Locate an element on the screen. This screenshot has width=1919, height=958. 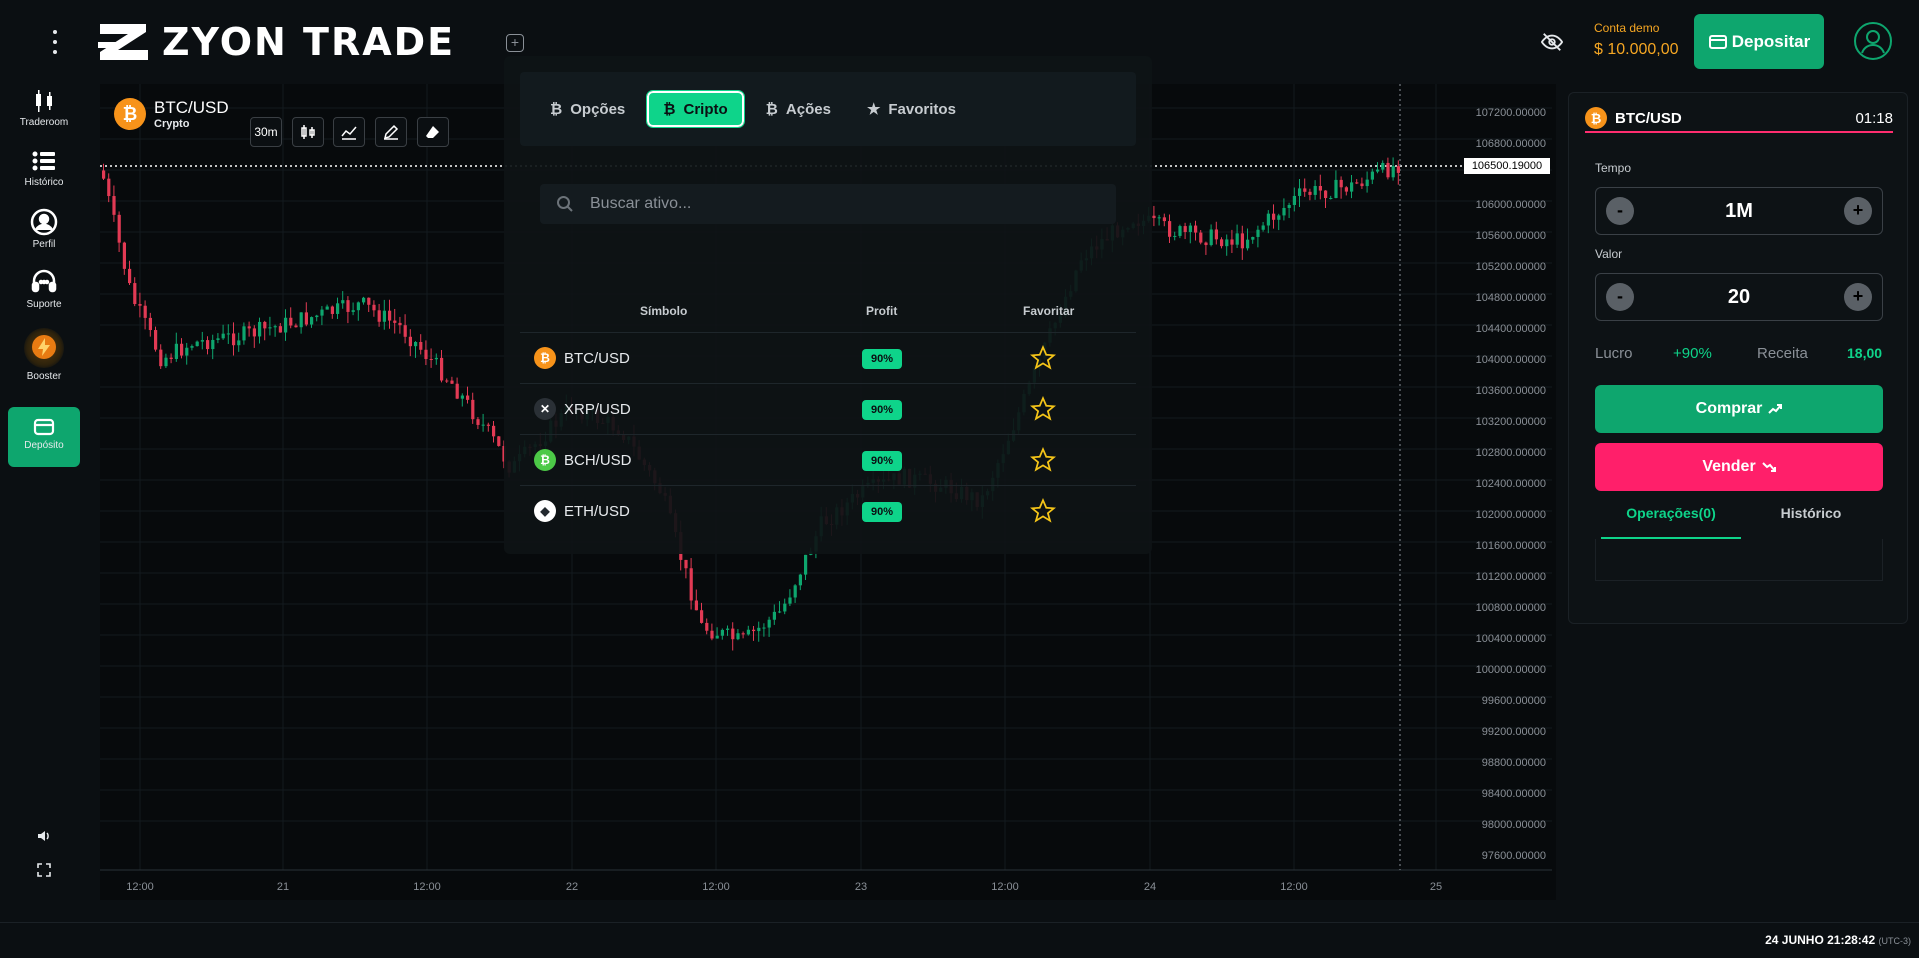
sidebar-item-traderoom: Traderoom is located at coordinates (44, 108).